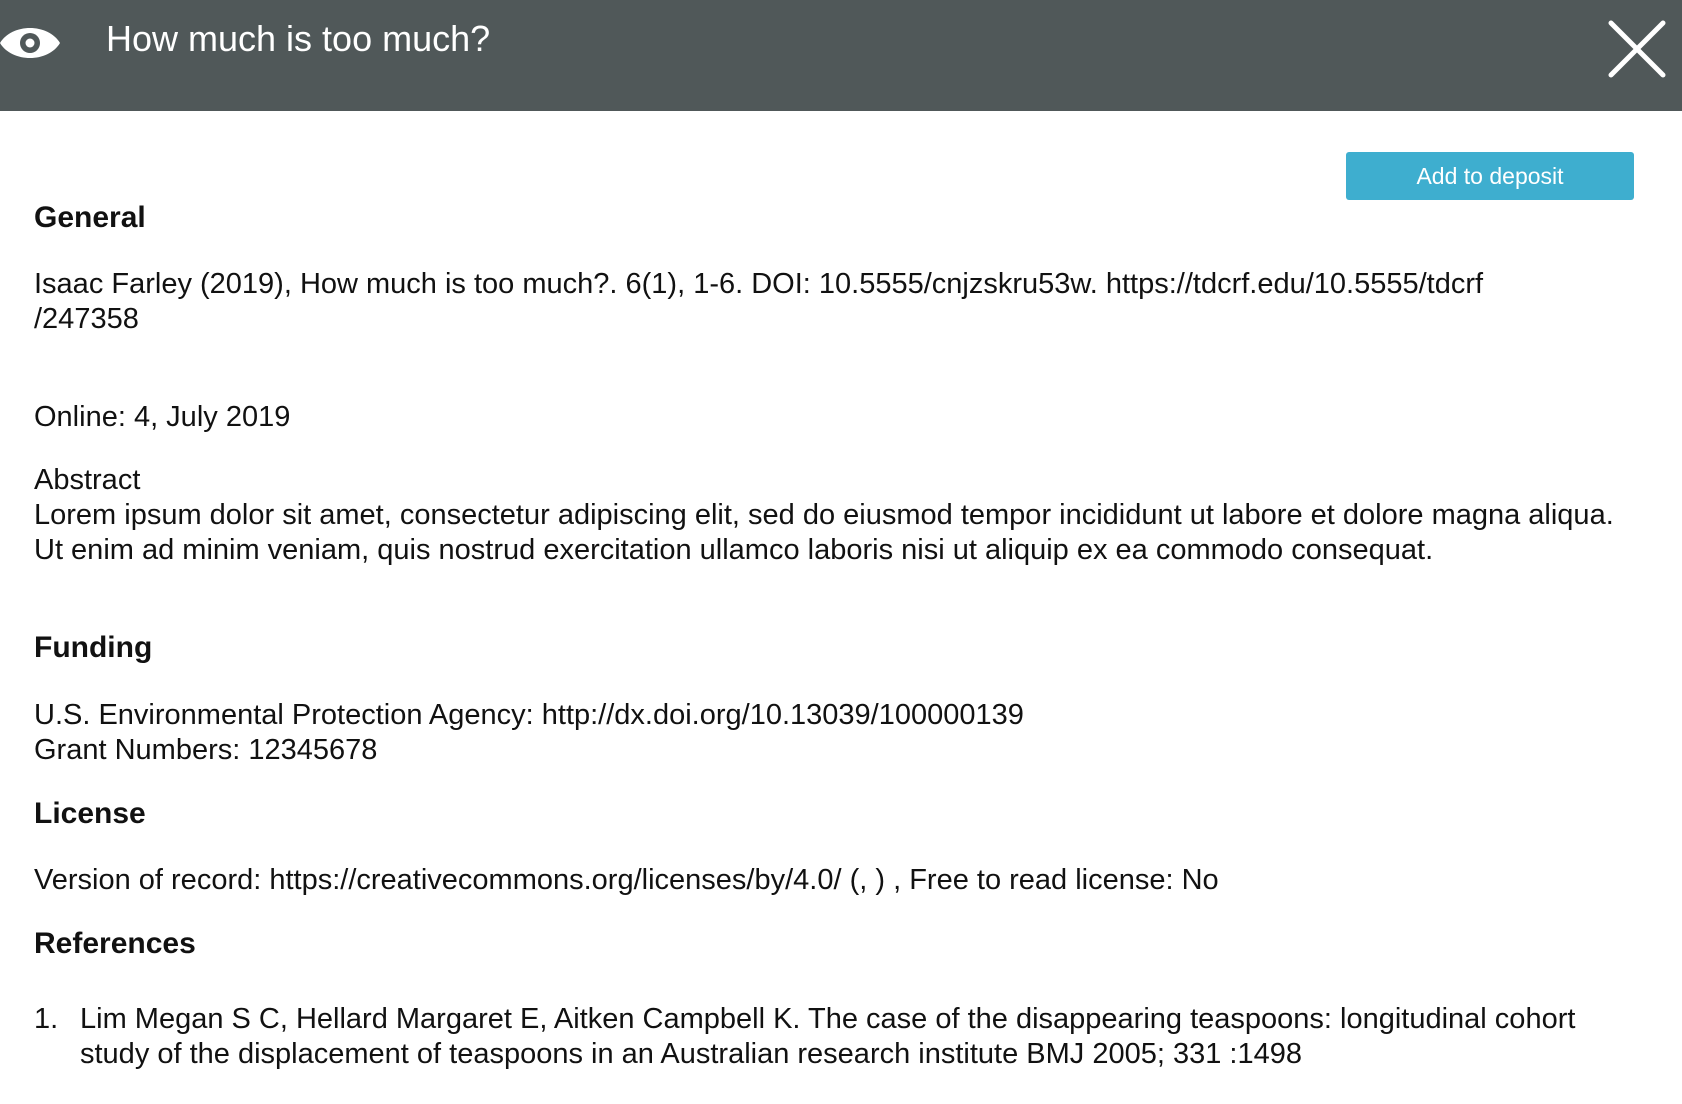 This screenshot has height=1104, width=1682. Describe the element at coordinates (298, 38) in the screenshot. I see `modal-title: How much is too much?` at that location.